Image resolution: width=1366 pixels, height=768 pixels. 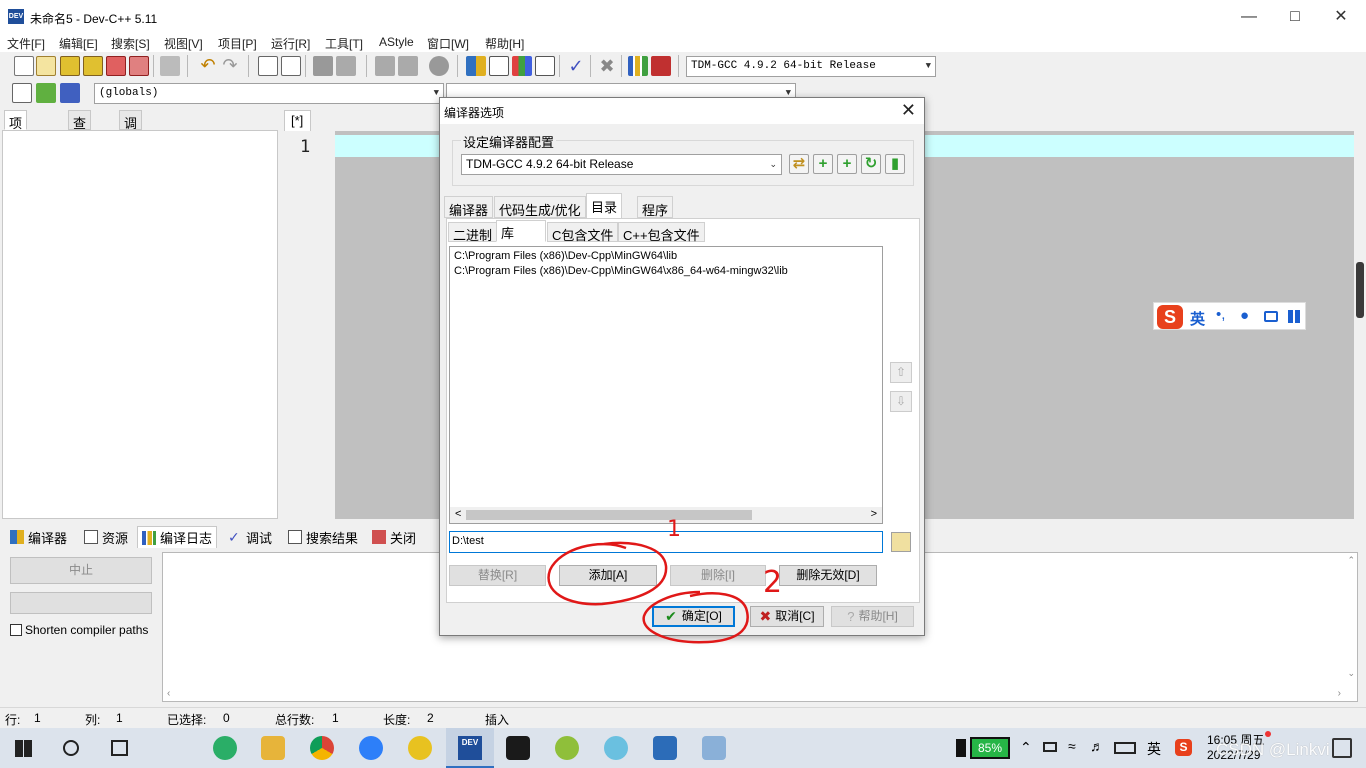 I want to click on search-icon, so click(x=71, y=748).